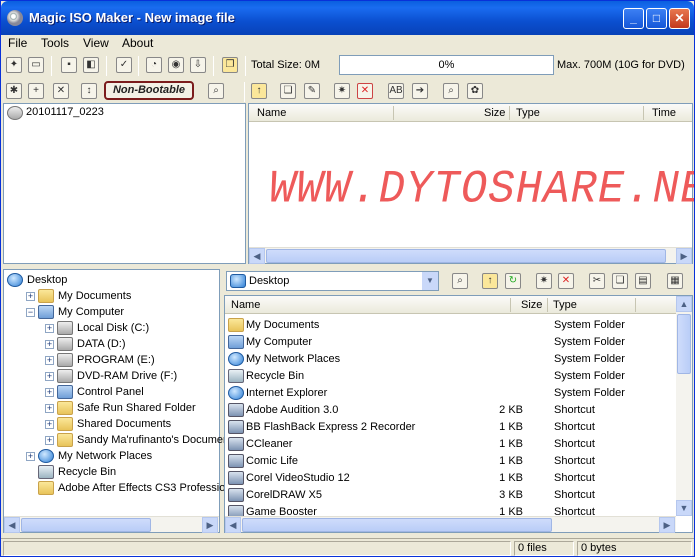 Image resolution: width=695 pixels, height=557 pixels. I want to click on file-list-hscrollbar: ◀ ▶, so click(450, 524).